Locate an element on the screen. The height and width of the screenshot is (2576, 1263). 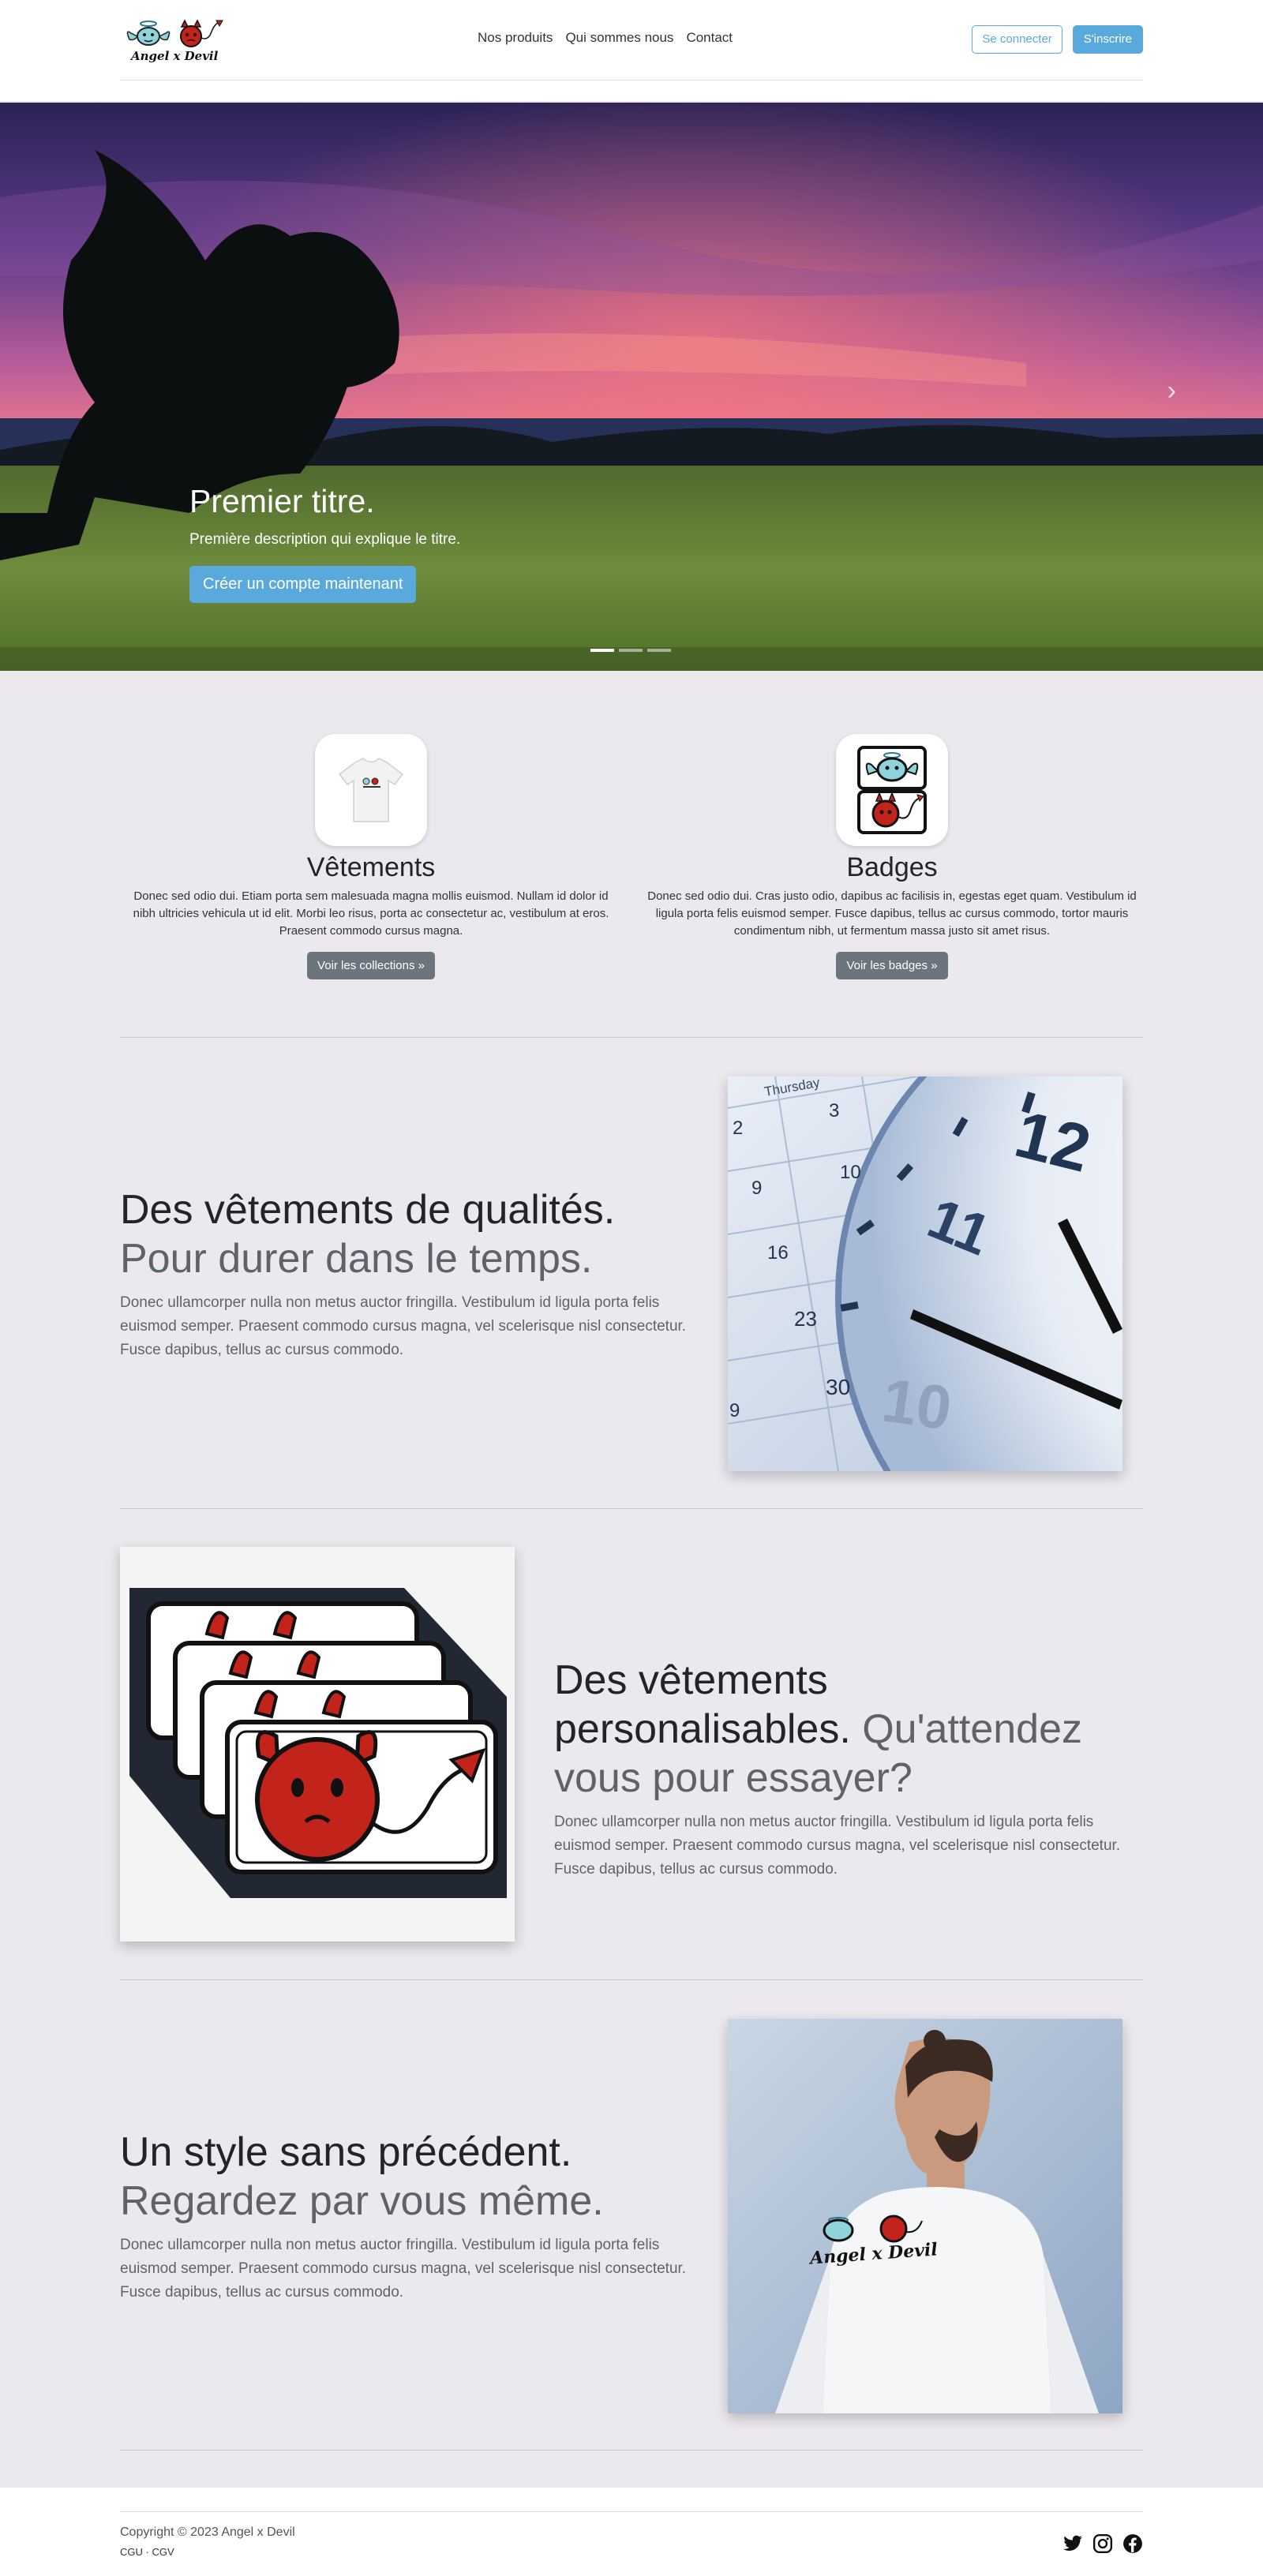
legal-links: CGU · CGV is located at coordinates (147, 2552).